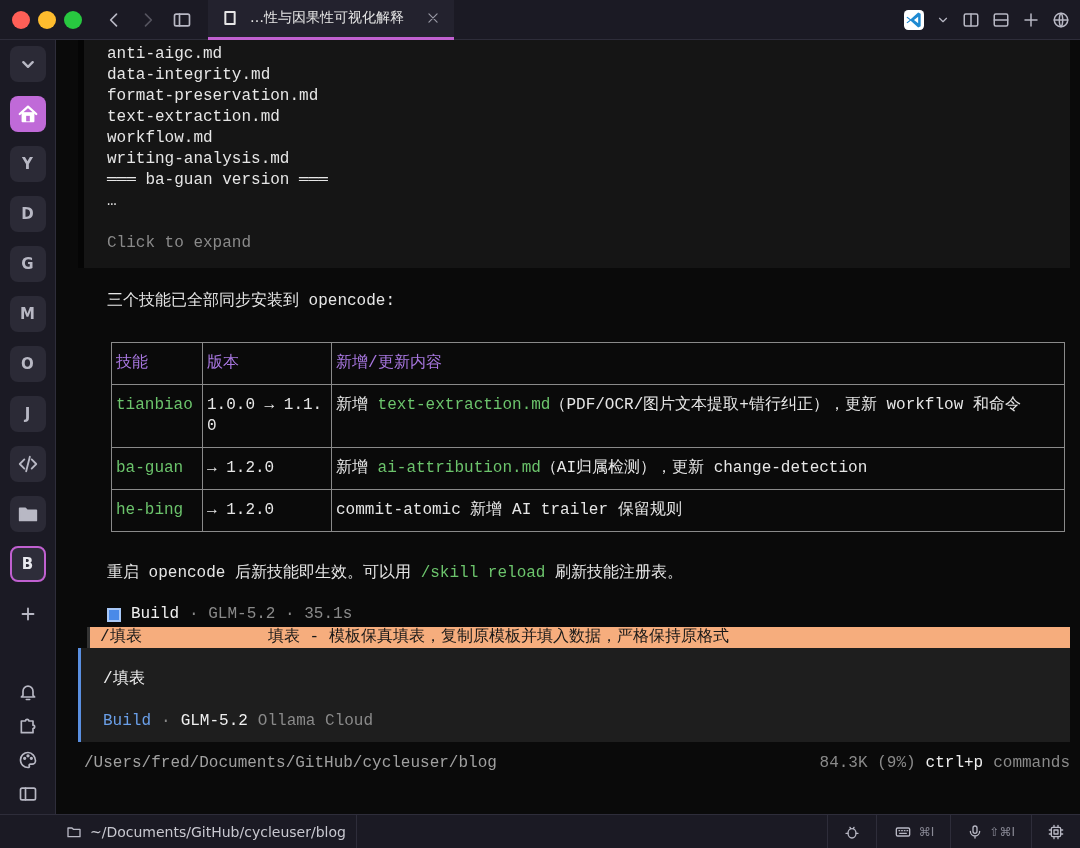 The image size is (1080, 848). I want to click on split-horizontal-icon, so click(1001, 19).